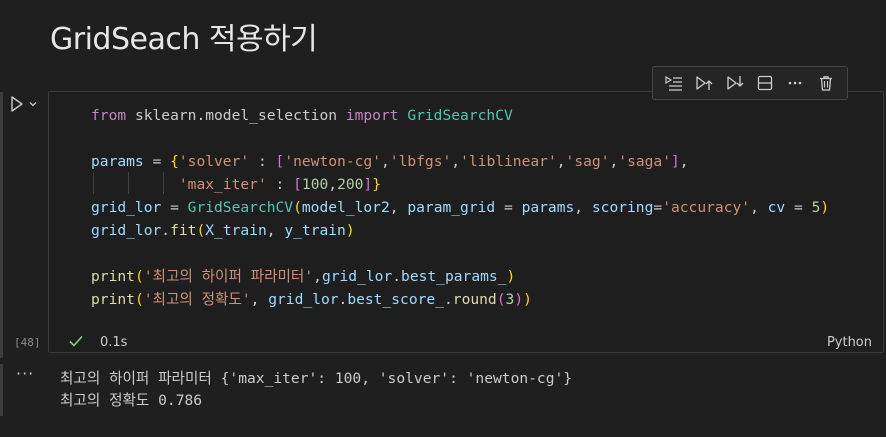  I want to click on bracket: {, so click(174, 161).